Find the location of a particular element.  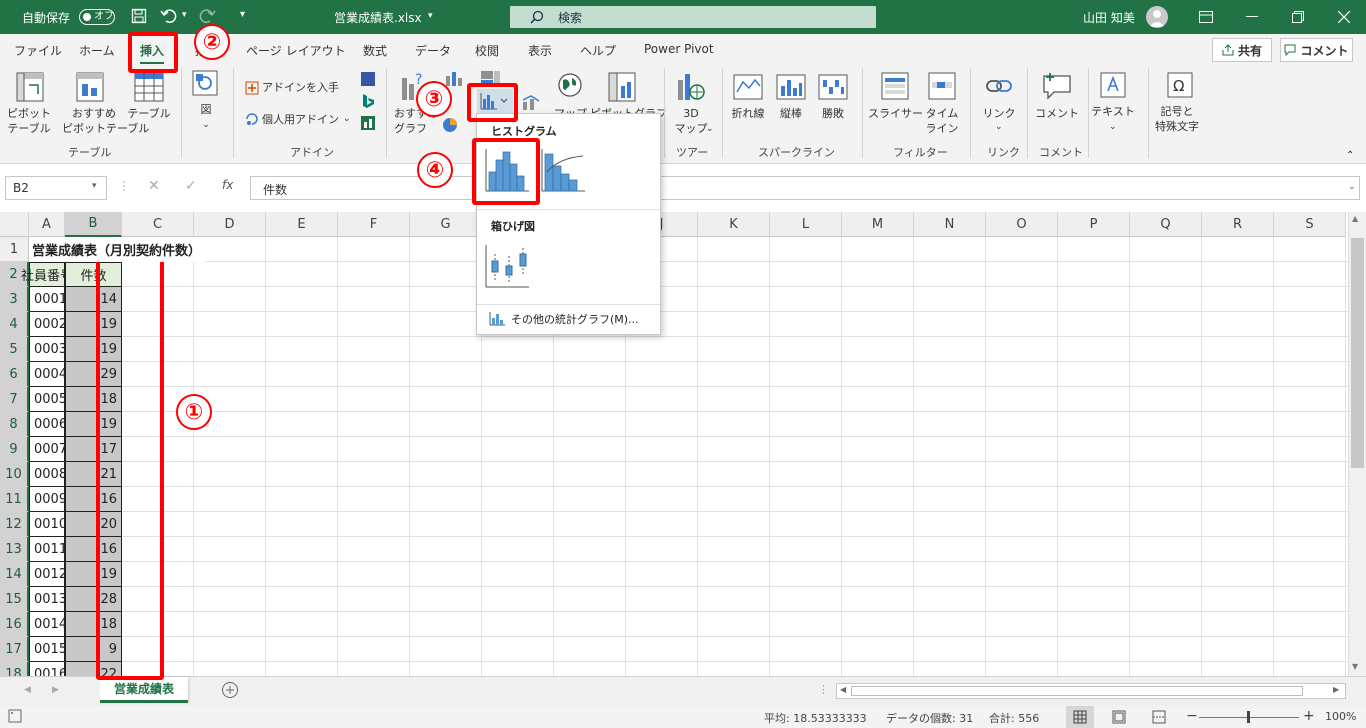

personal-addins-icon is located at coordinates (252, 119).